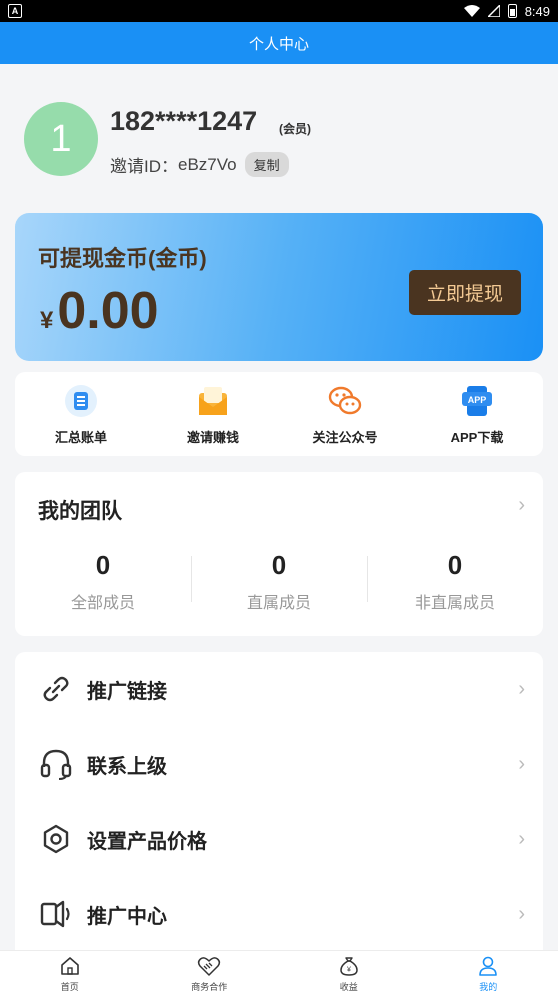  I want to click on wifi-icon, so click(471, 11).